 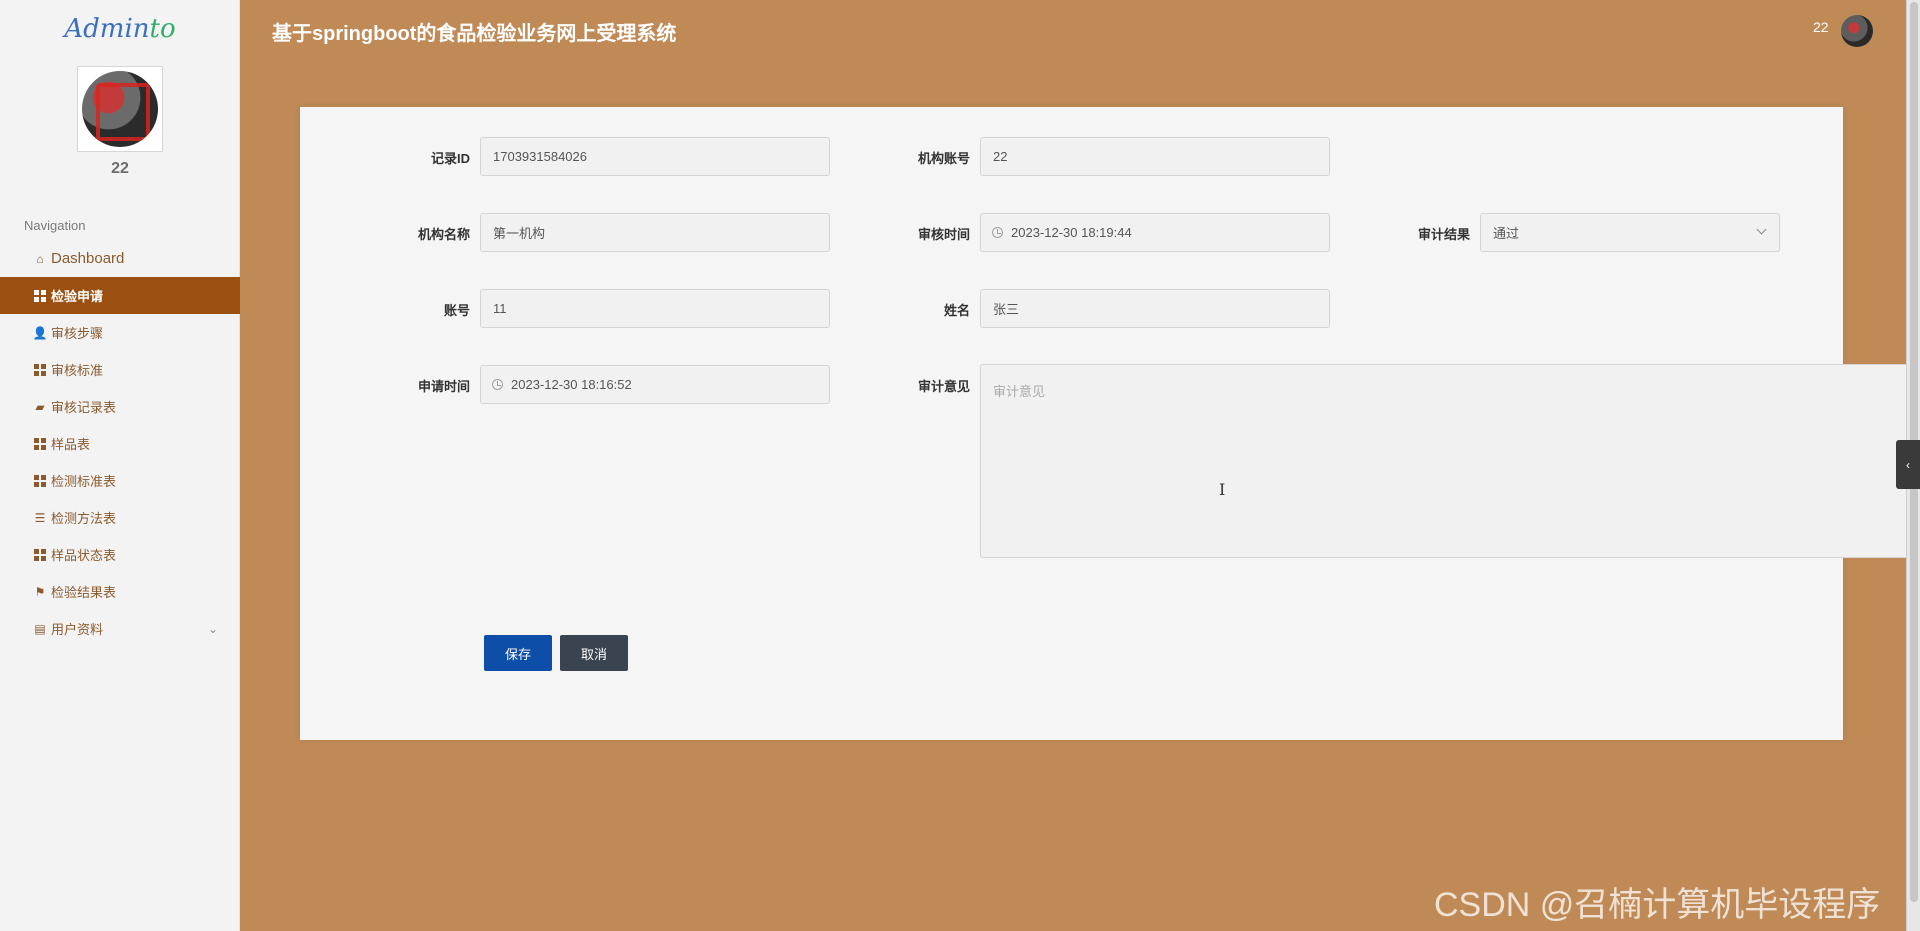 I want to click on sidebar-item-label: Dashboard, so click(x=88, y=258).